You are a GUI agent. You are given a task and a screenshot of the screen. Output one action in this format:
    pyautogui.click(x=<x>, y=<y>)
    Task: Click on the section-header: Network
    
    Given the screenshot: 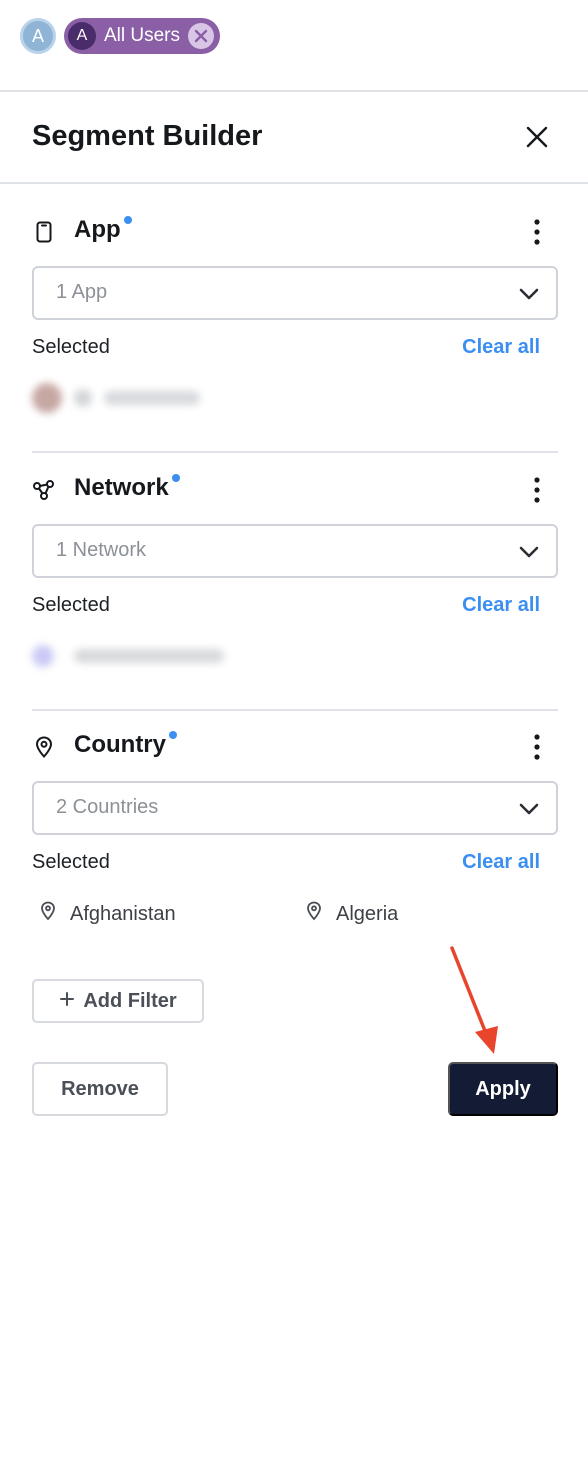 What is the action you would take?
    pyautogui.click(x=295, y=490)
    